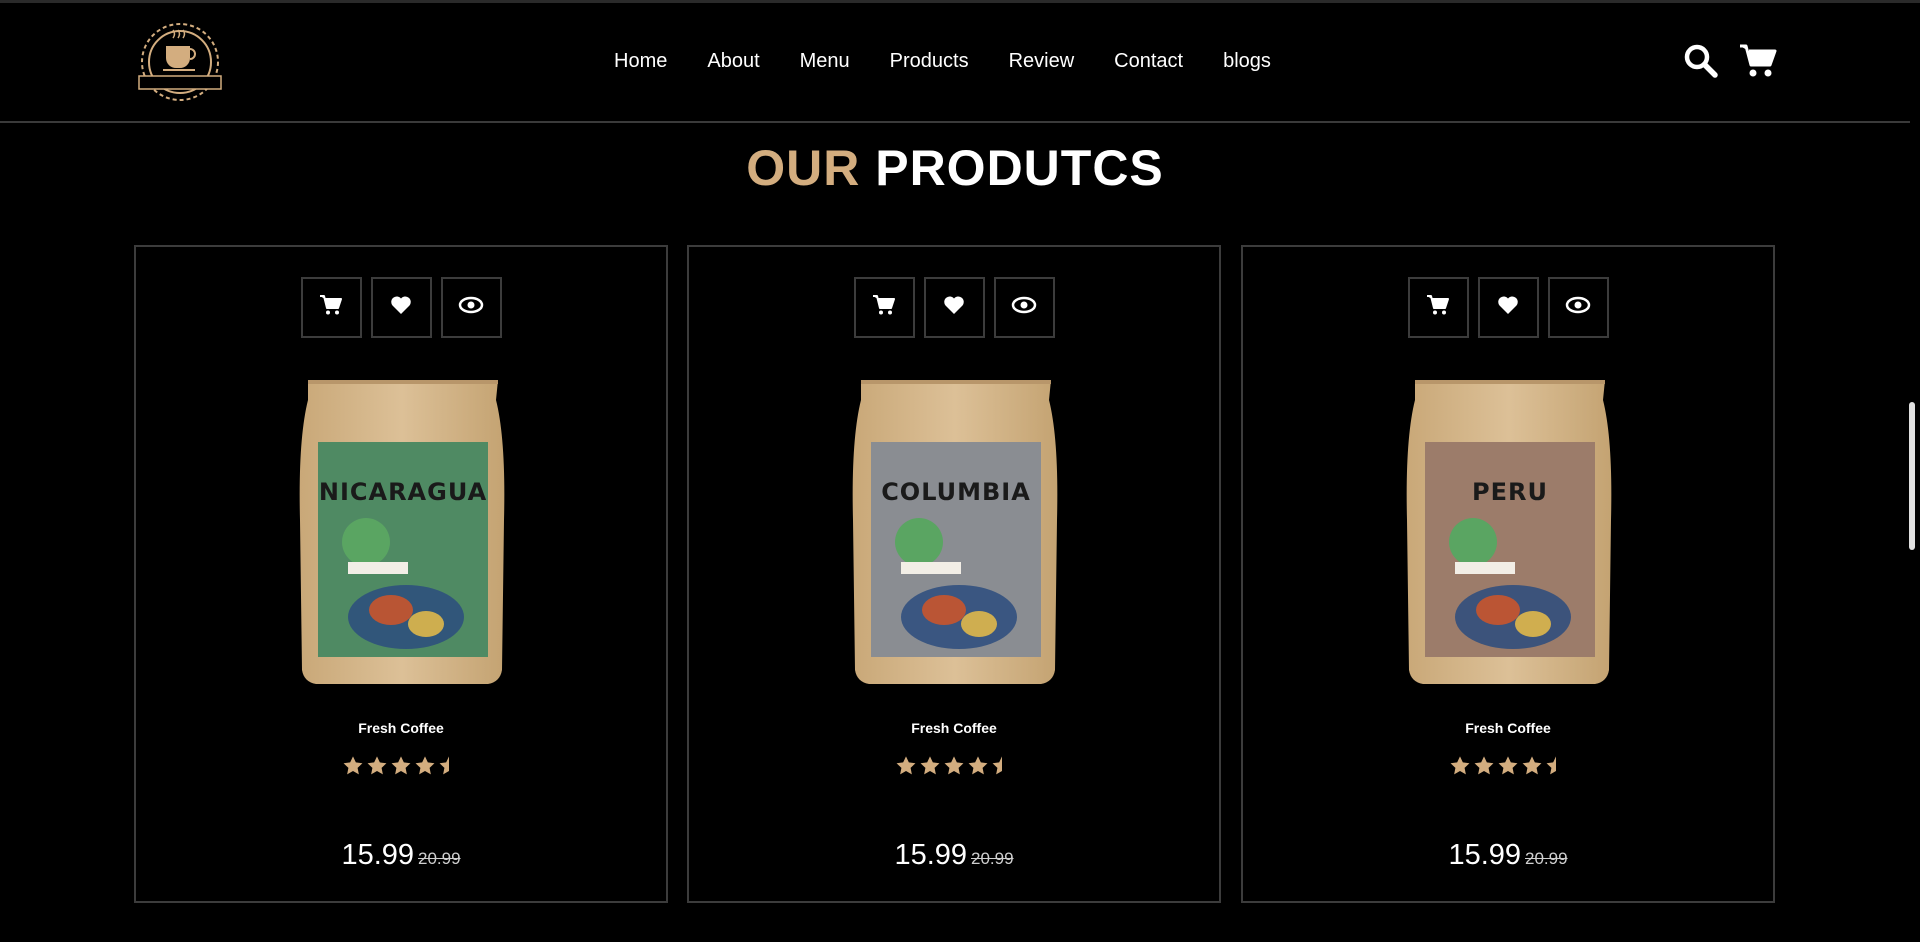 This screenshot has width=1920, height=942. What do you see at coordinates (929, 61) in the screenshot?
I see `nav-products: Products` at bounding box center [929, 61].